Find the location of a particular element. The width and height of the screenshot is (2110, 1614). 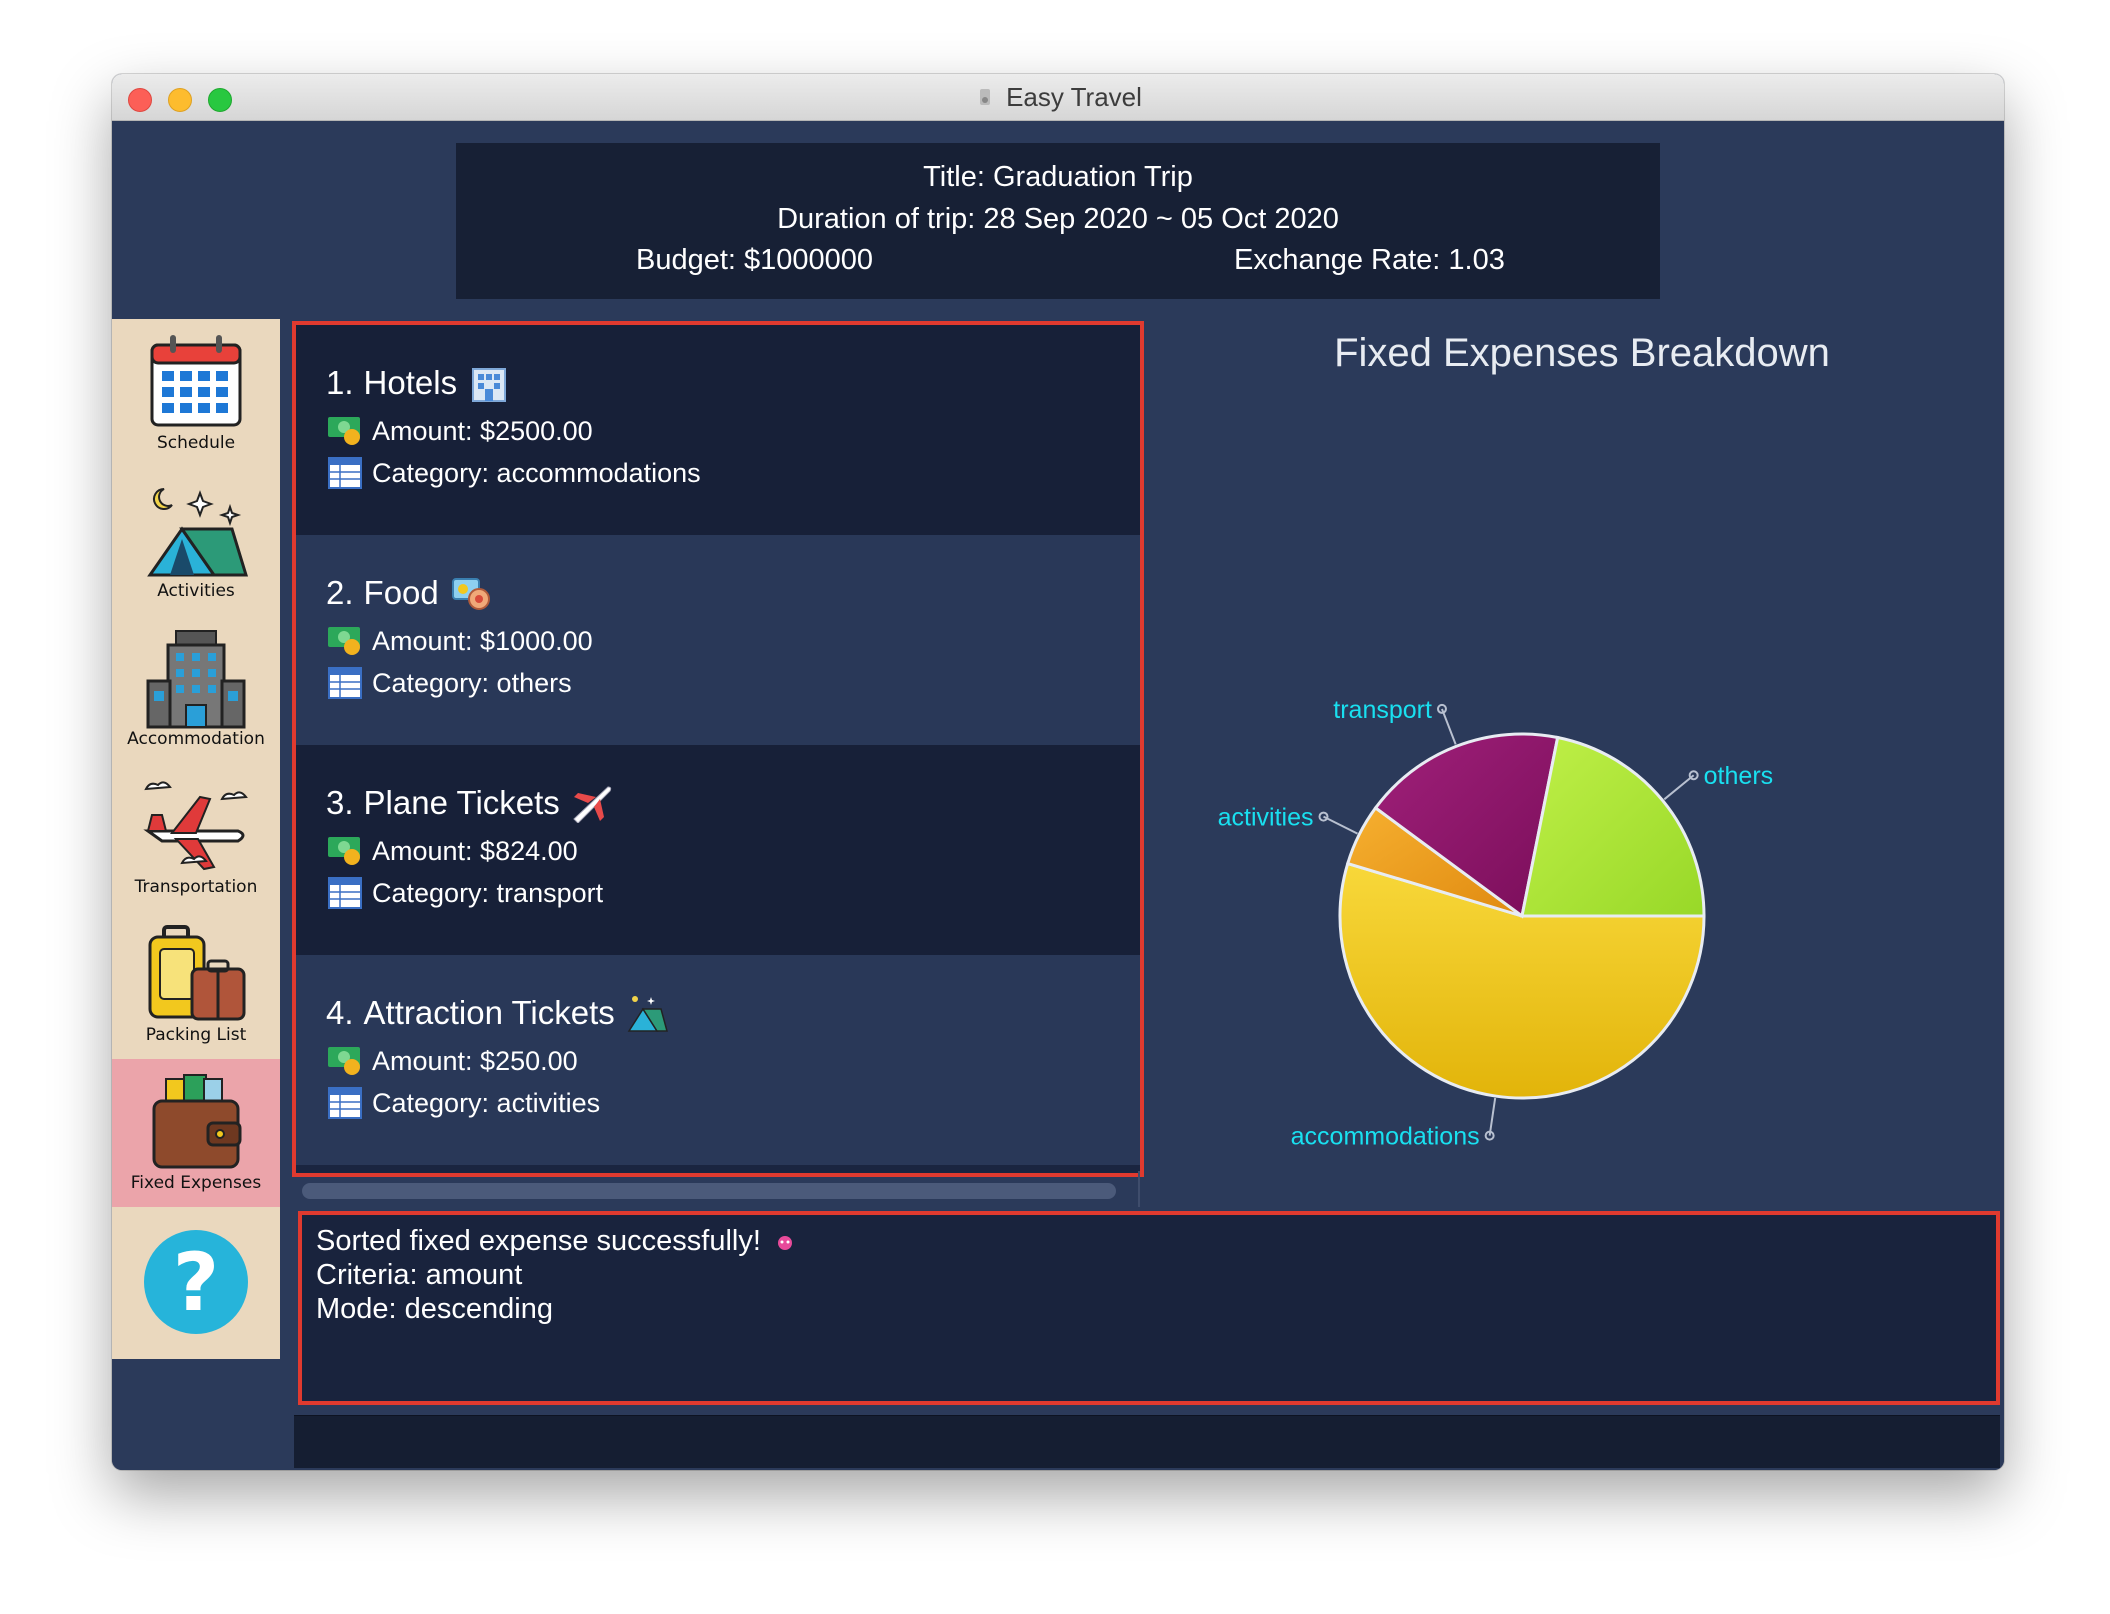

title-bar: Easy Travel is located at coordinates (1058, 97).